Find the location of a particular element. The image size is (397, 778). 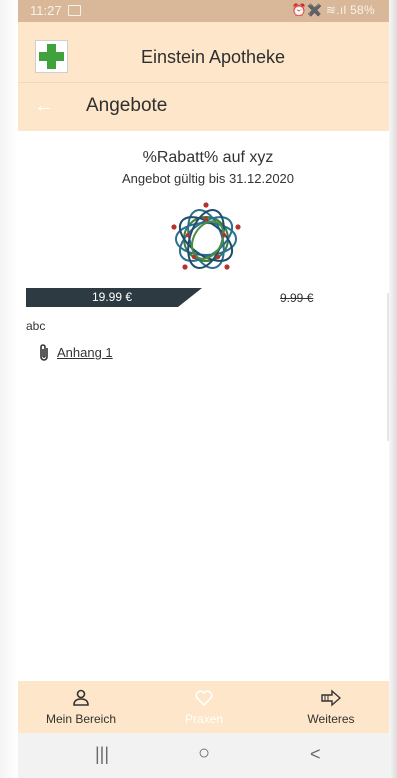

status-indicators: ⏰✖️ ≋.ıl 58% is located at coordinates (333, 10).